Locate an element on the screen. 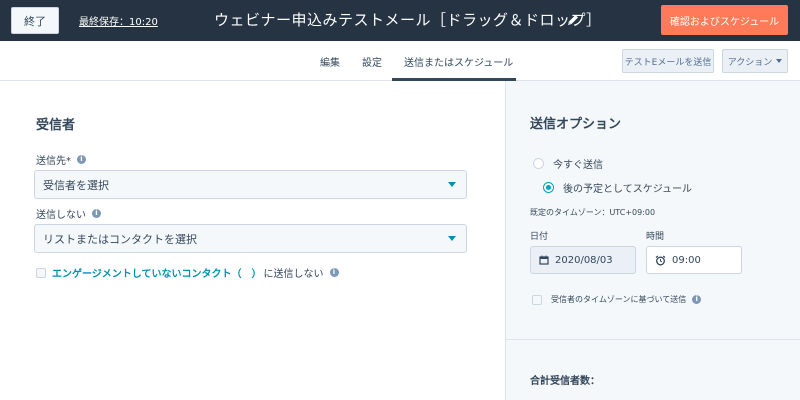  dont-send-select: リストまたはコンタクトを選択 is located at coordinates (250, 238).